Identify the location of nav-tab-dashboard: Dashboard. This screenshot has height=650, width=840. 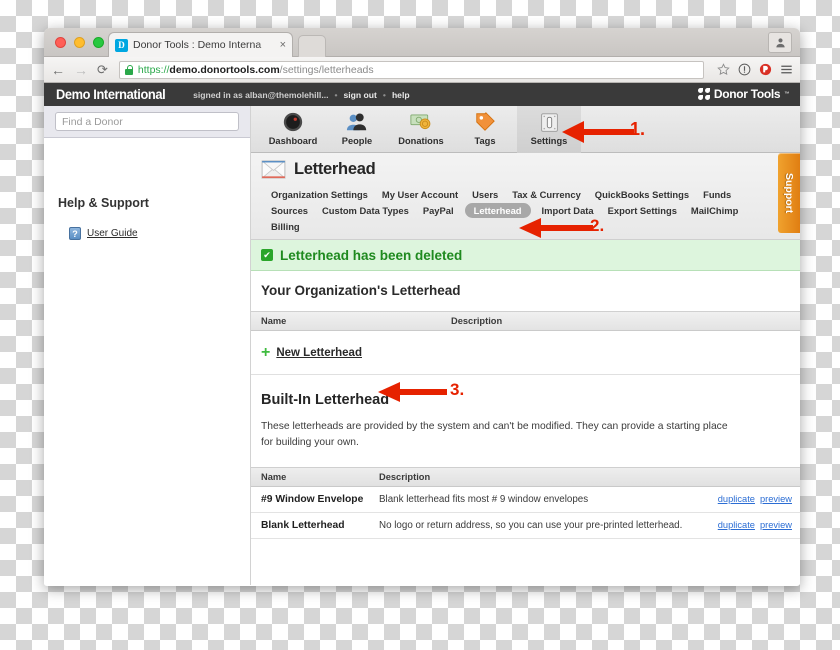
(293, 126).